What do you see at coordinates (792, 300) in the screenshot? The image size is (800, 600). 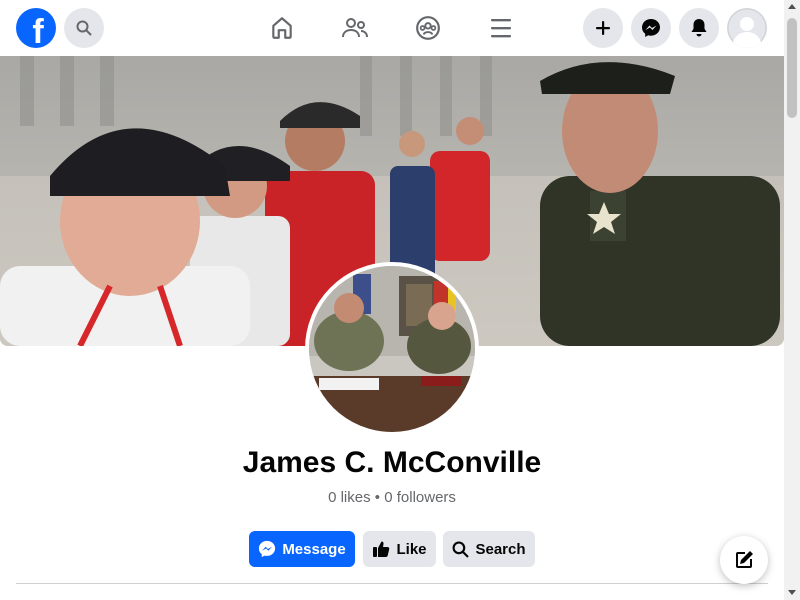 I see `page-scrollbar` at bounding box center [792, 300].